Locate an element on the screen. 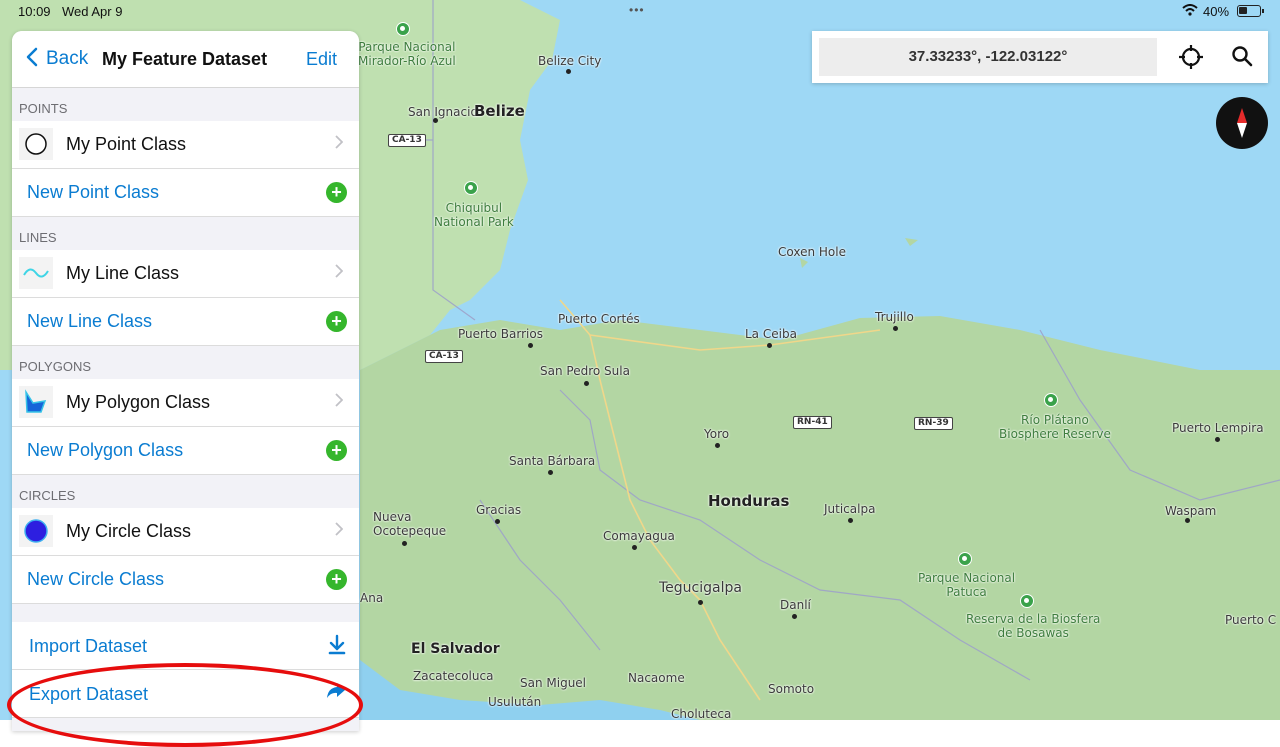  place-label: Trujillo is located at coordinates (894, 317).